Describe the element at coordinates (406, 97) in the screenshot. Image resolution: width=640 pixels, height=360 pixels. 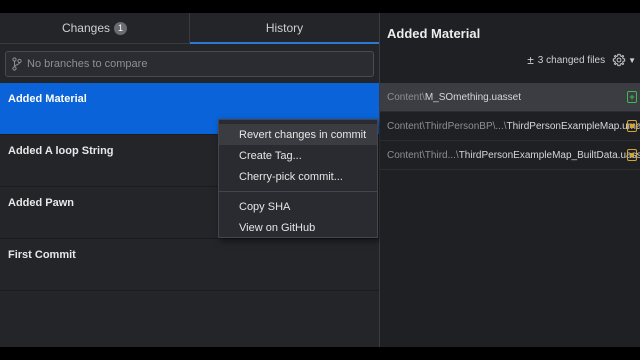
I see `file-dir: Content\` at that location.